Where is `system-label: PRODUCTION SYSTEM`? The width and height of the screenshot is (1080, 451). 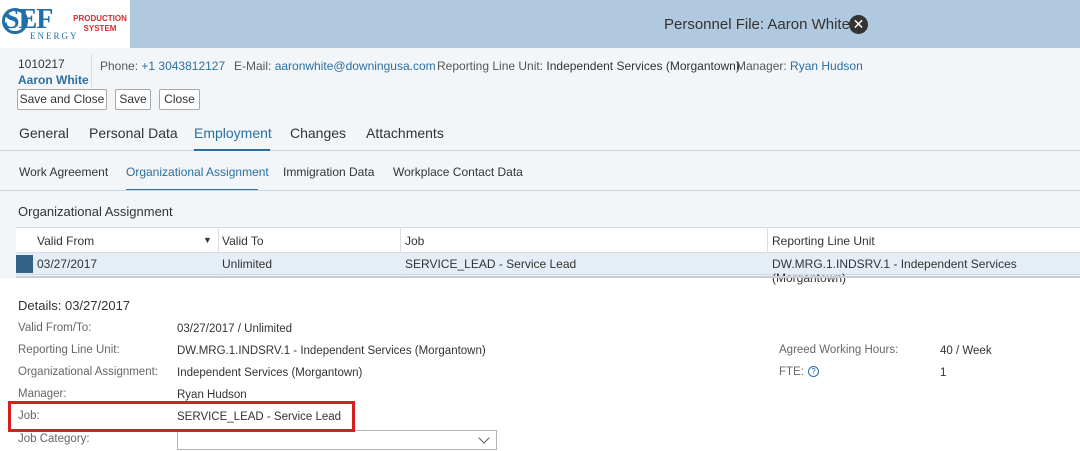
system-label: PRODUCTION SYSTEM is located at coordinates (100, 23).